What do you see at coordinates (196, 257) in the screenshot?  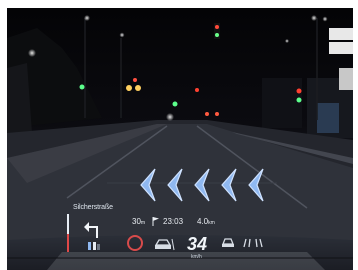 I see `speed-unit: km/h` at bounding box center [196, 257].